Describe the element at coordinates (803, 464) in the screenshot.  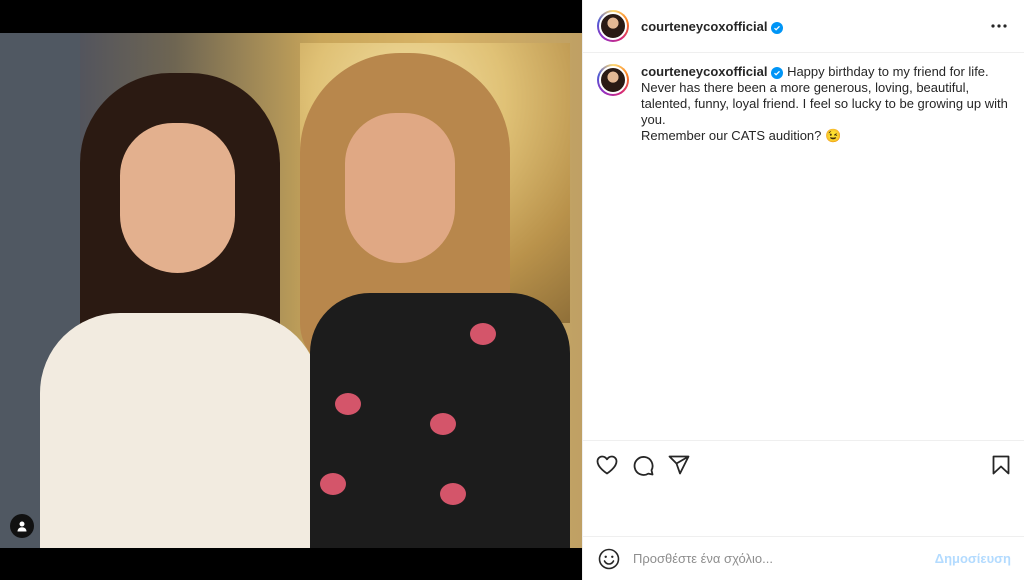
I see `post-actions` at that location.